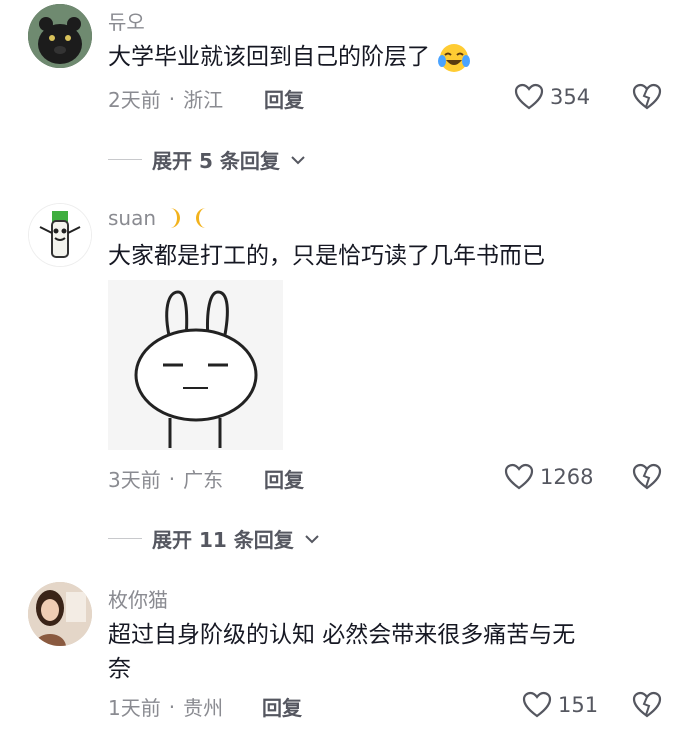 This screenshot has width=690, height=729. What do you see at coordinates (175, 218) in the screenshot?
I see `moon-icon` at bounding box center [175, 218].